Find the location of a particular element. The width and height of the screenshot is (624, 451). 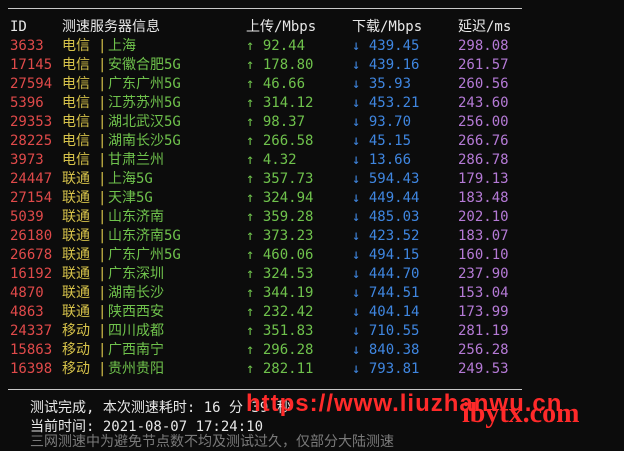

download-speed: ↓ 793.81 is located at coordinates (386, 369).